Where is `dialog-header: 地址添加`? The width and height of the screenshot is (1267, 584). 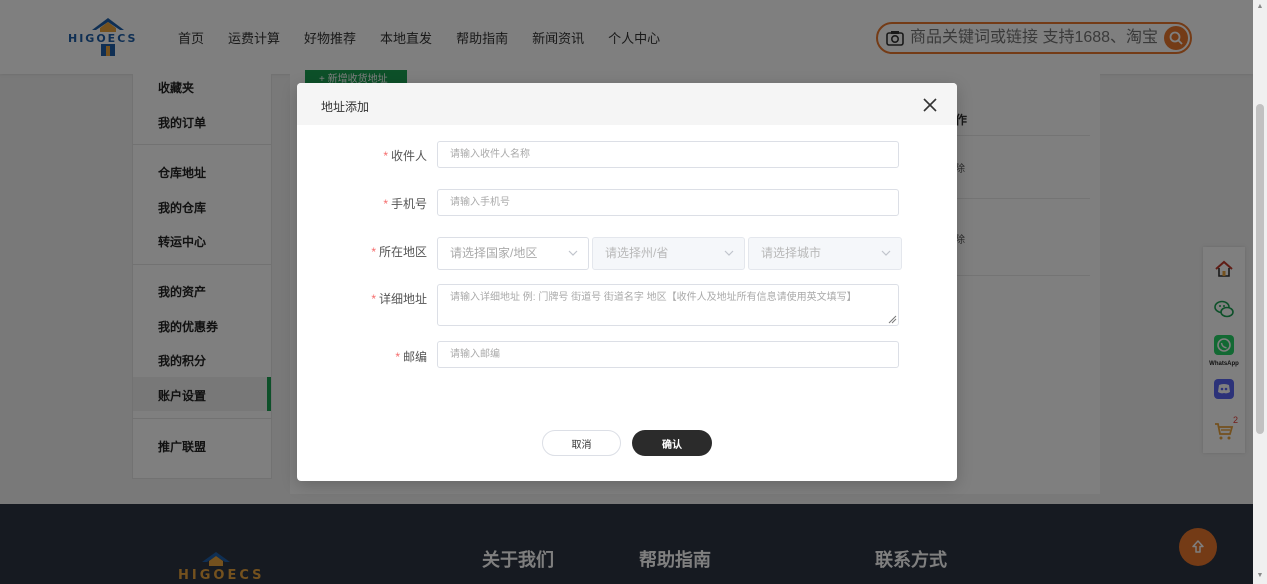
dialog-header: 地址添加 is located at coordinates (627, 104).